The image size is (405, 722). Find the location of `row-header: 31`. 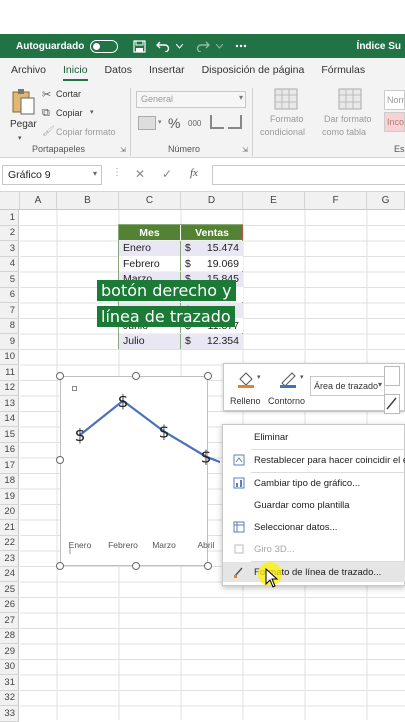

row-header: 31 is located at coordinates (9, 683).